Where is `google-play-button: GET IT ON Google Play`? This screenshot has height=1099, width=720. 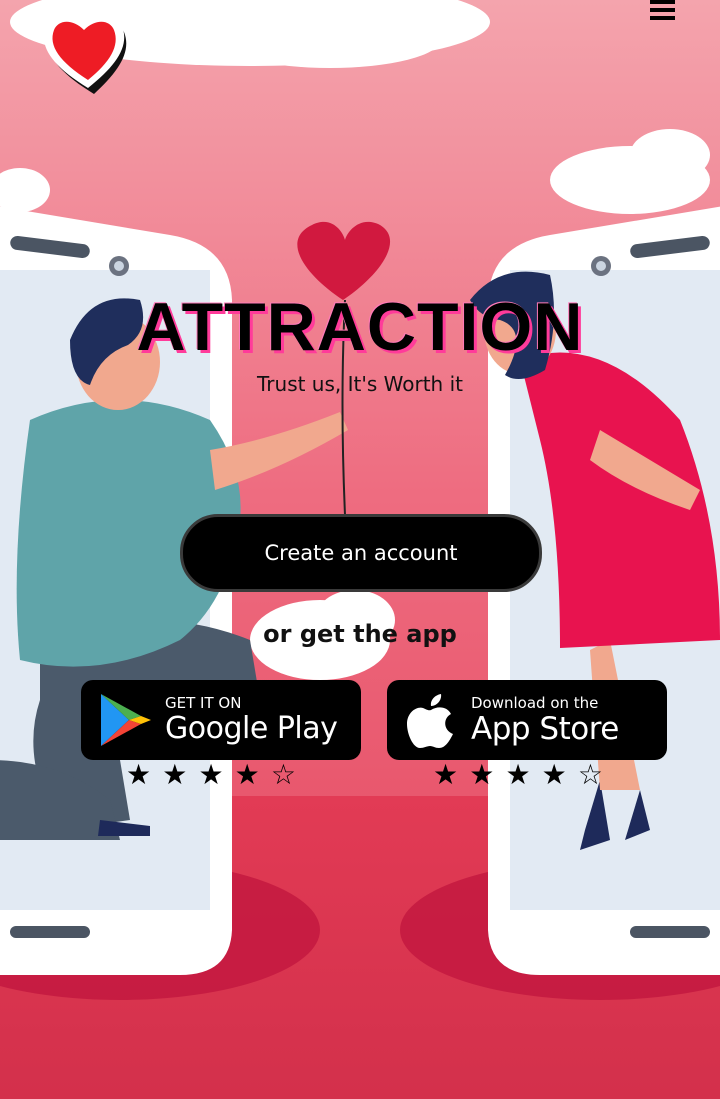 google-play-button: GET IT ON Google Play is located at coordinates (221, 720).